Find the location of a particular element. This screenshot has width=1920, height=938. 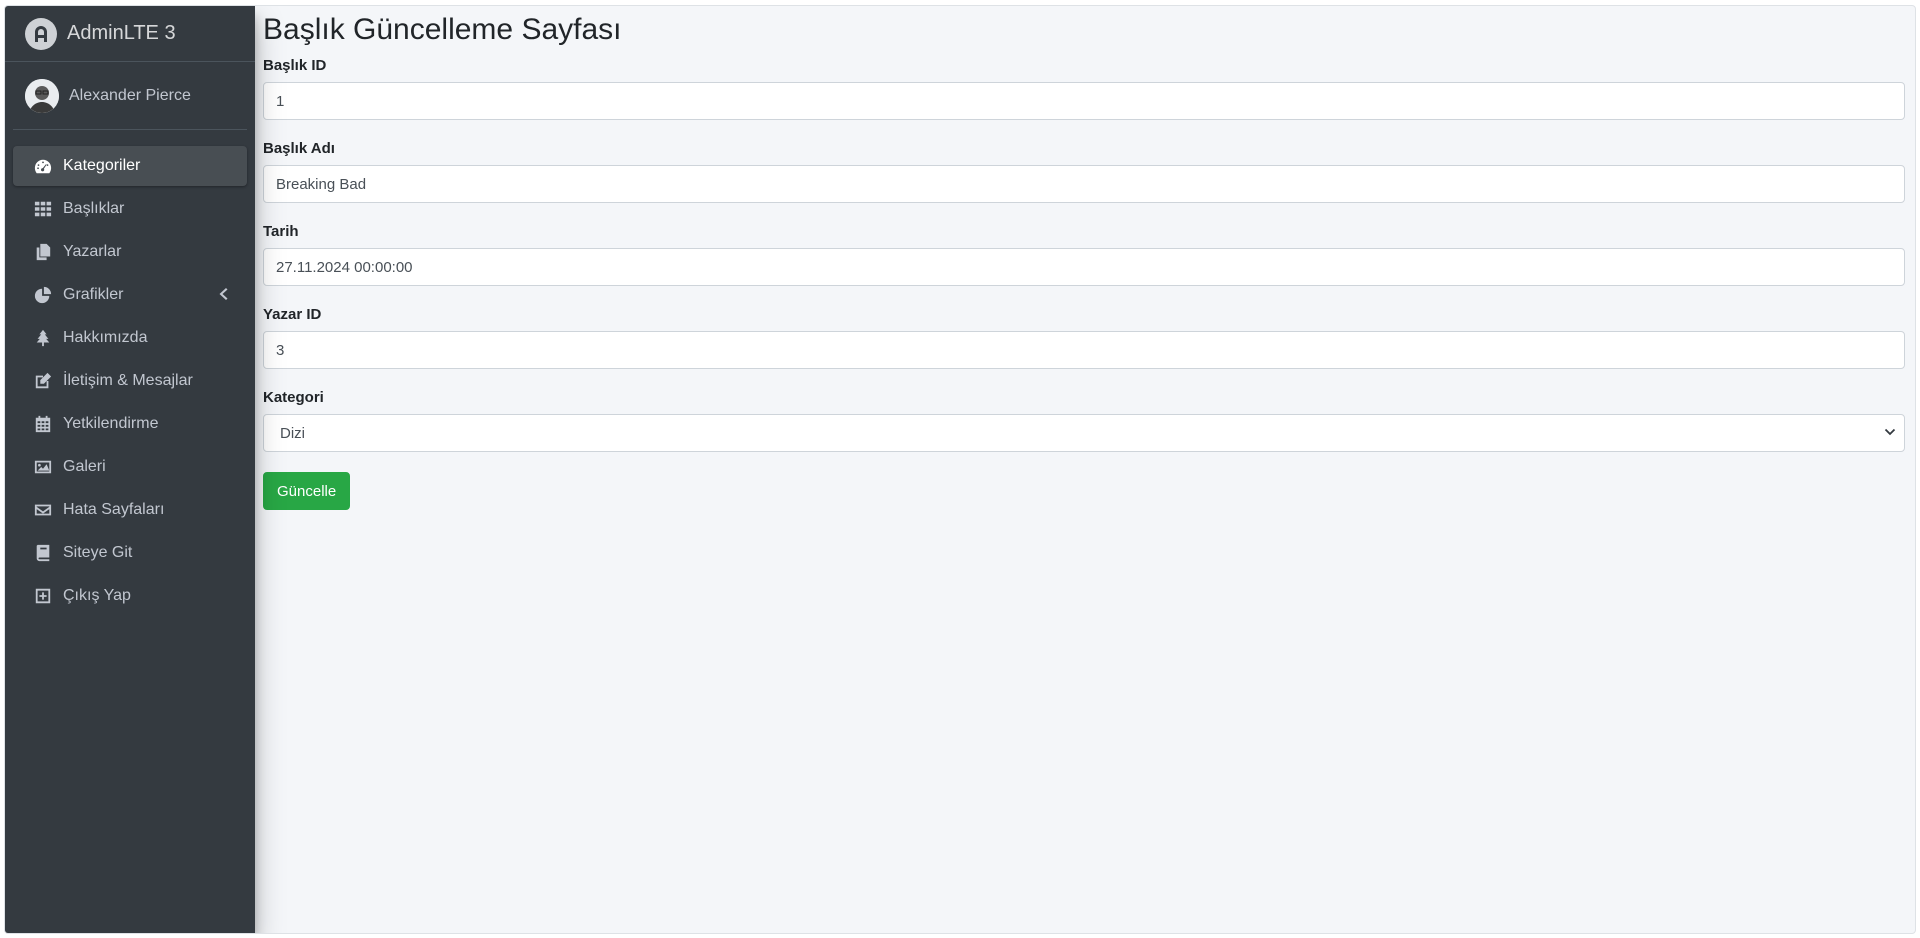

update-button: Güncelle is located at coordinates (307, 491).